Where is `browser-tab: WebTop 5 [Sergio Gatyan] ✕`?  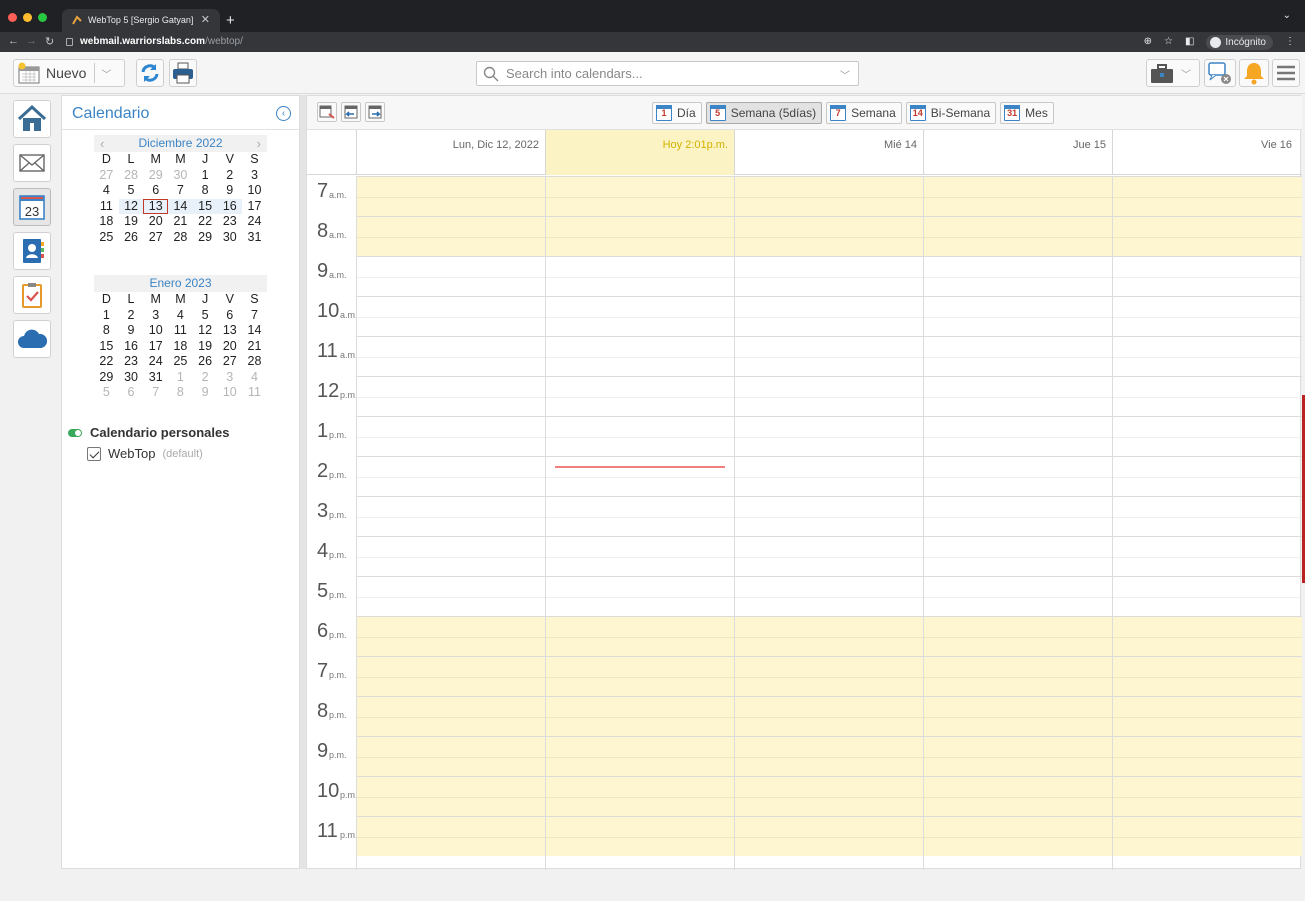
browser-tab: WebTop 5 [Sergio Gatyan] ✕ is located at coordinates (141, 20).